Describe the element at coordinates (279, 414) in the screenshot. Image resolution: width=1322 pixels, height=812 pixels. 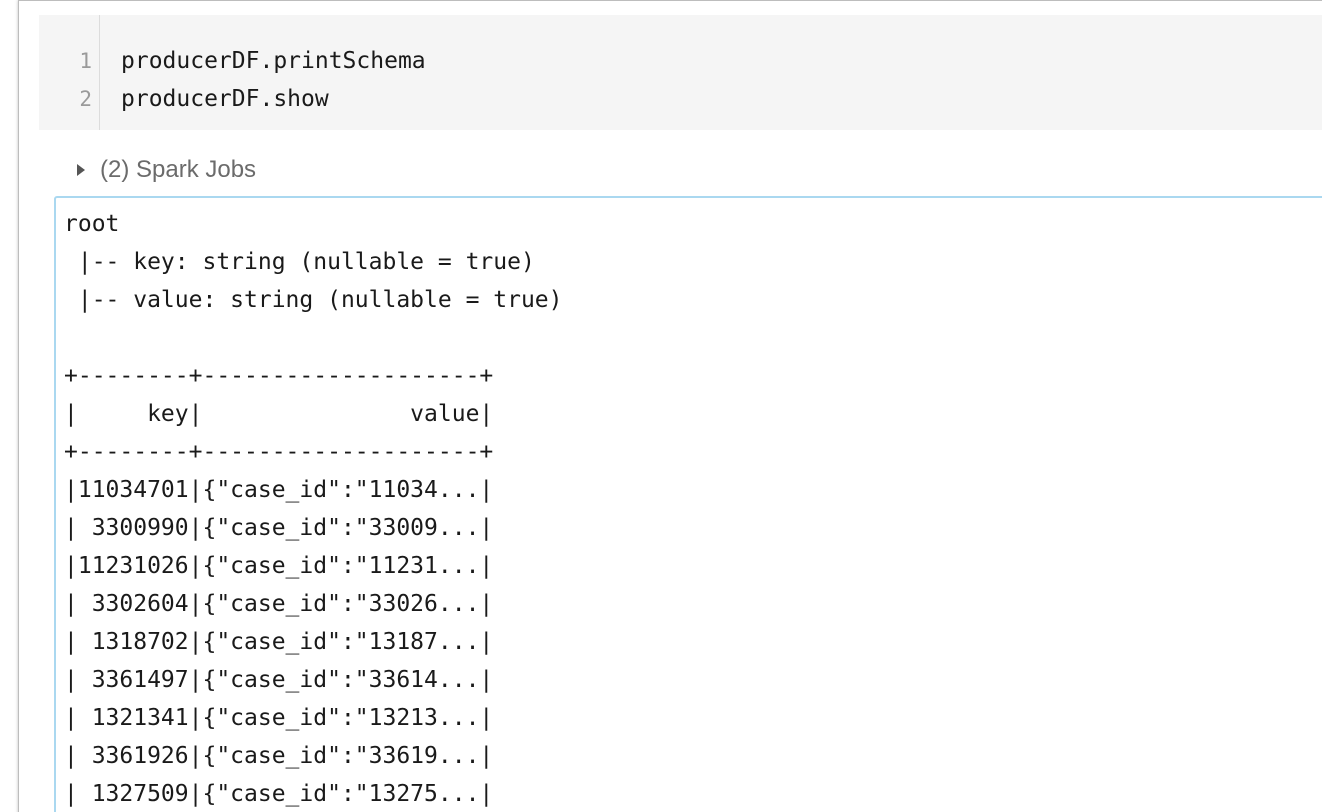
I see `output-line: | key| value|` at that location.